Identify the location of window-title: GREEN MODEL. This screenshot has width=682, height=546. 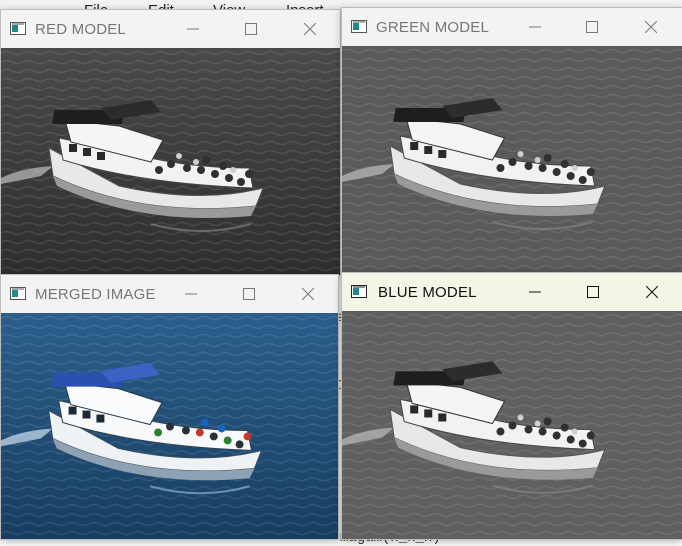
(433, 27).